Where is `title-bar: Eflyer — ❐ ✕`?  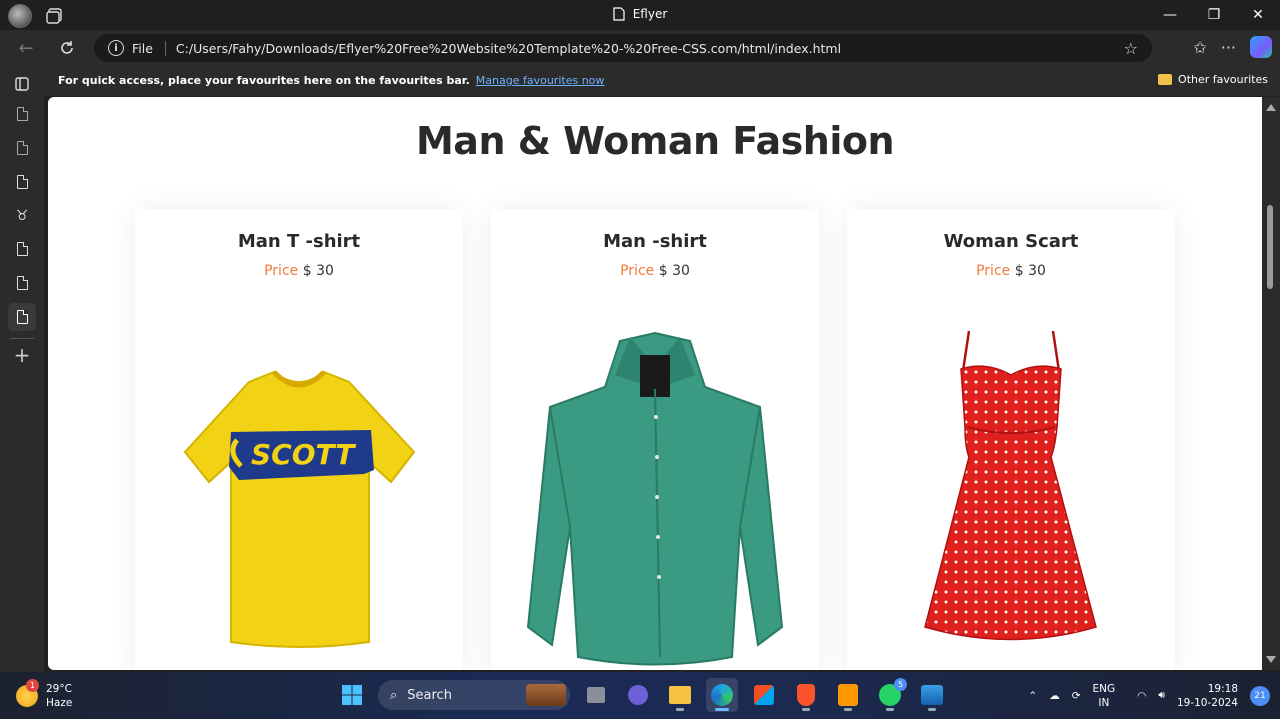 title-bar: Eflyer — ❐ ✕ is located at coordinates (640, 15).